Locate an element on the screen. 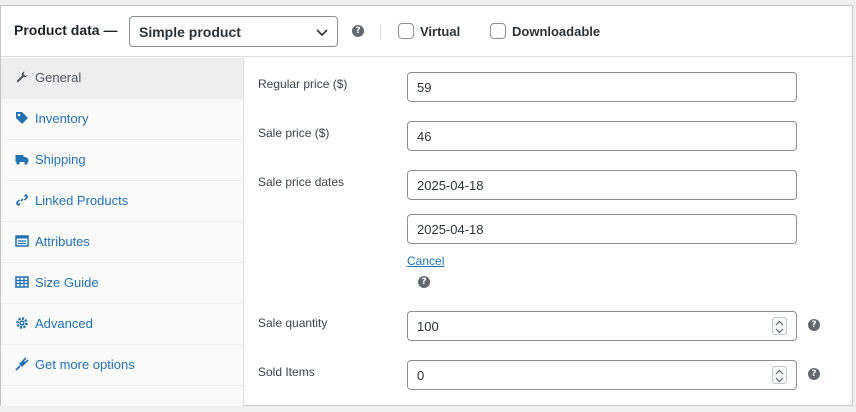  tab-label: Attributes is located at coordinates (62, 241).